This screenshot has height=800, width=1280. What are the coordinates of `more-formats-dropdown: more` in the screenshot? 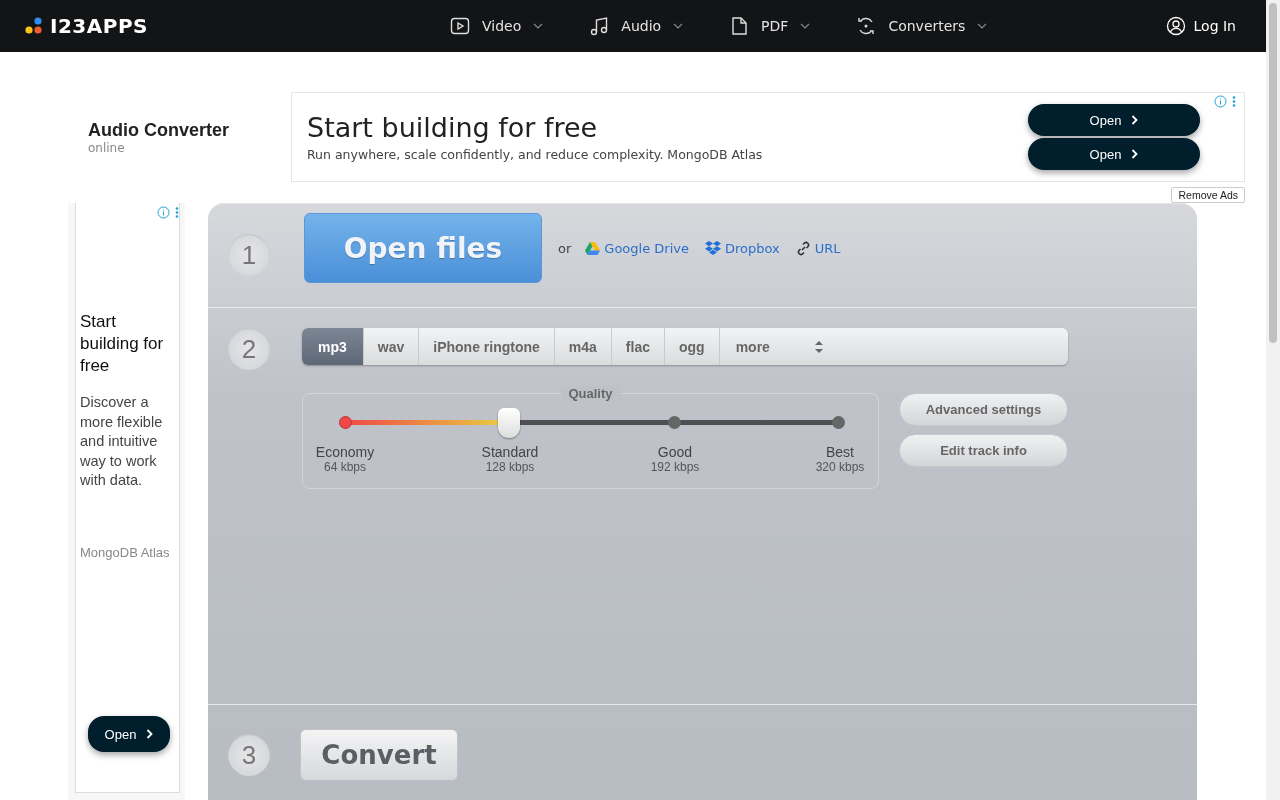 It's located at (778, 346).